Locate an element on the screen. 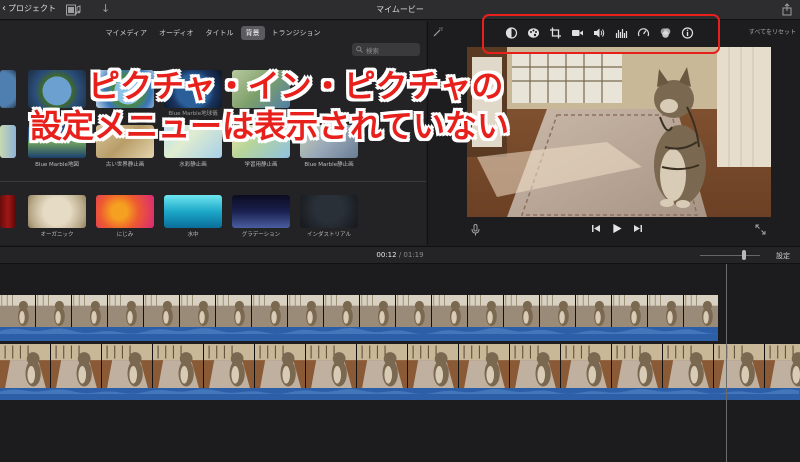 This screenshot has width=800, height=462. play-icon is located at coordinates (617, 228).